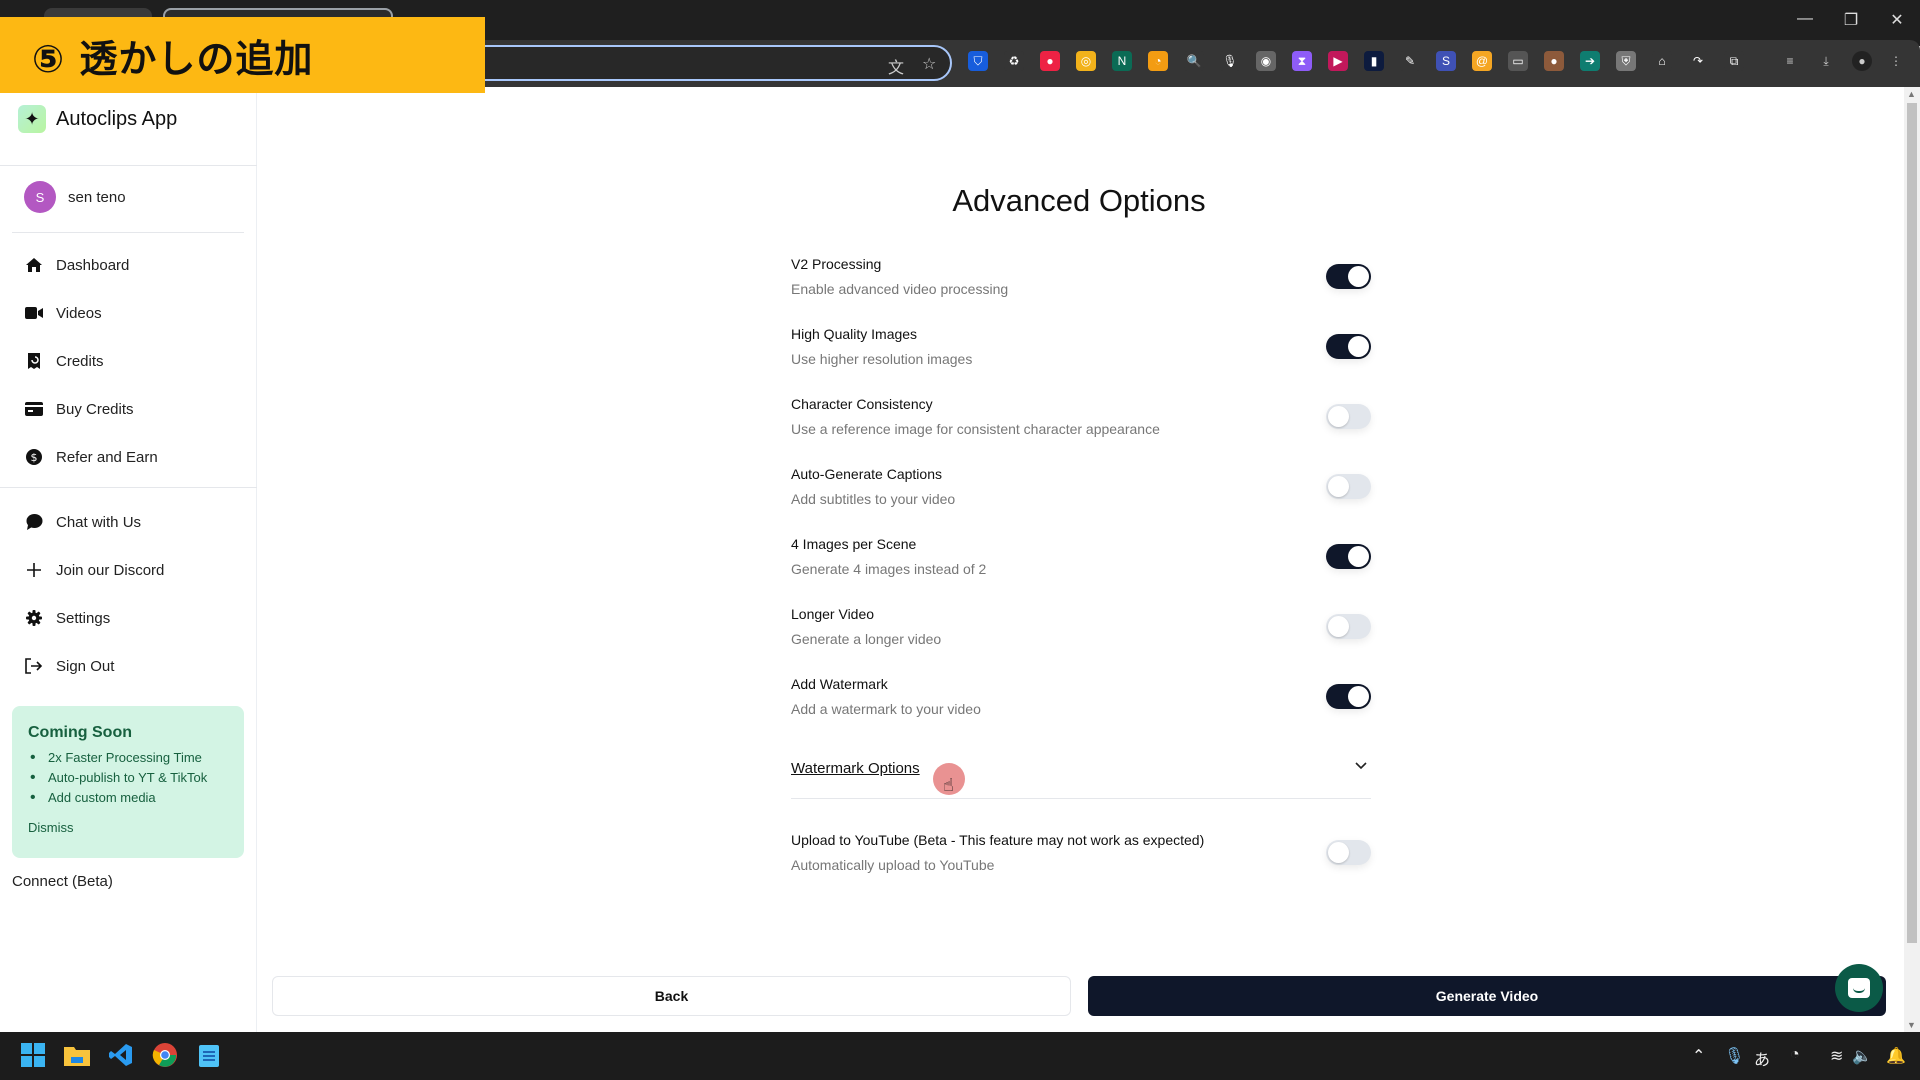 The width and height of the screenshot is (1920, 1080). I want to click on receipt-icon, so click(34, 361).